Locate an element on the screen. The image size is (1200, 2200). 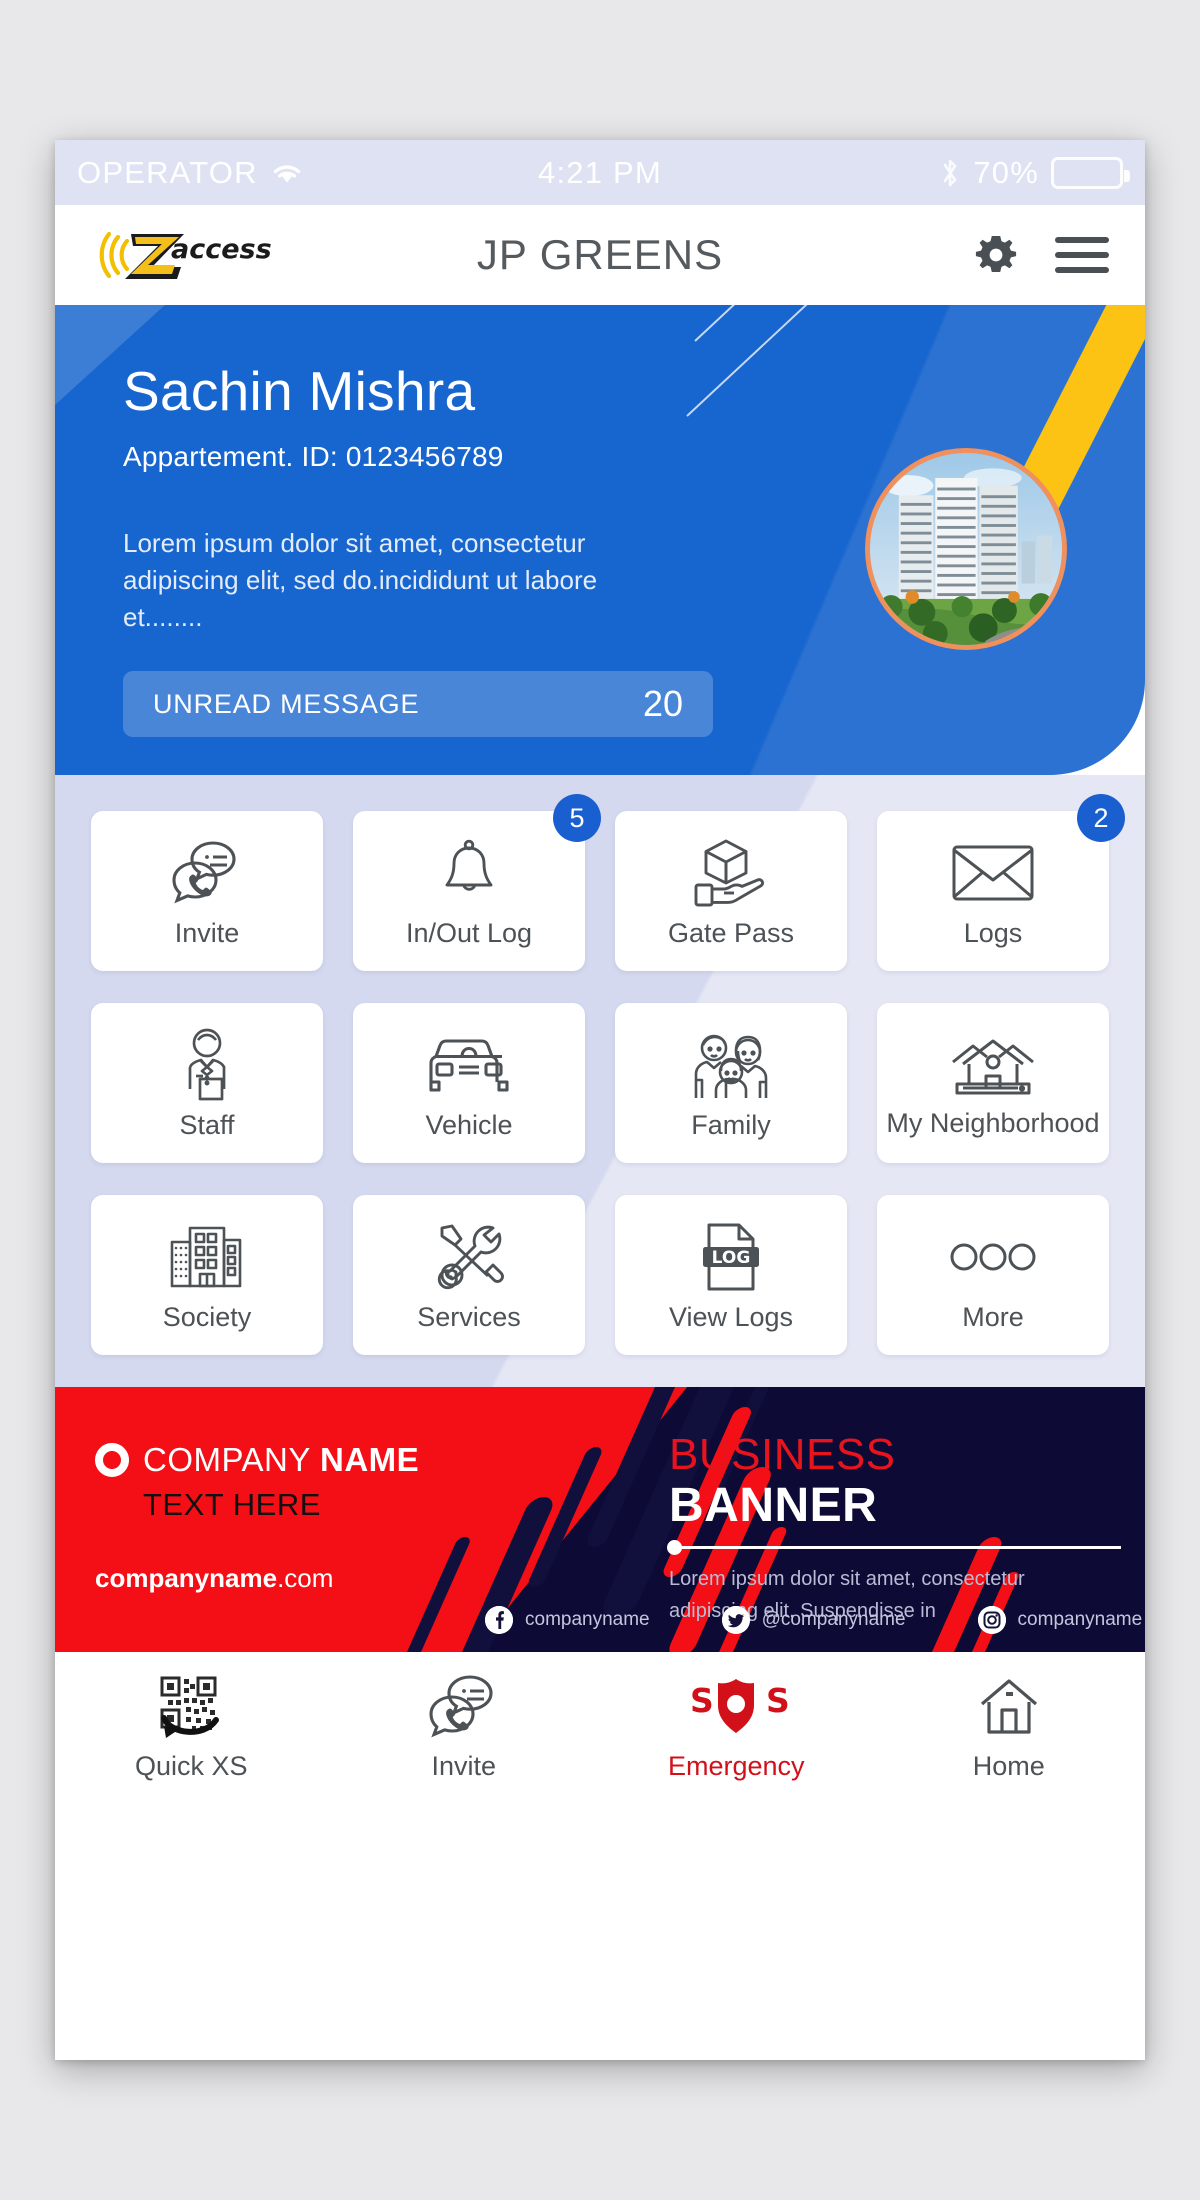
notification-badge: 5 is located at coordinates (577, 818).